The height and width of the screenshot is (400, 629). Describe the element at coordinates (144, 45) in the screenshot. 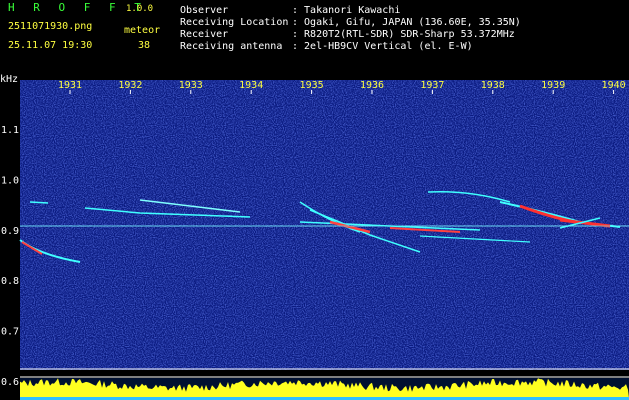

I see `meteor-count: 38` at that location.